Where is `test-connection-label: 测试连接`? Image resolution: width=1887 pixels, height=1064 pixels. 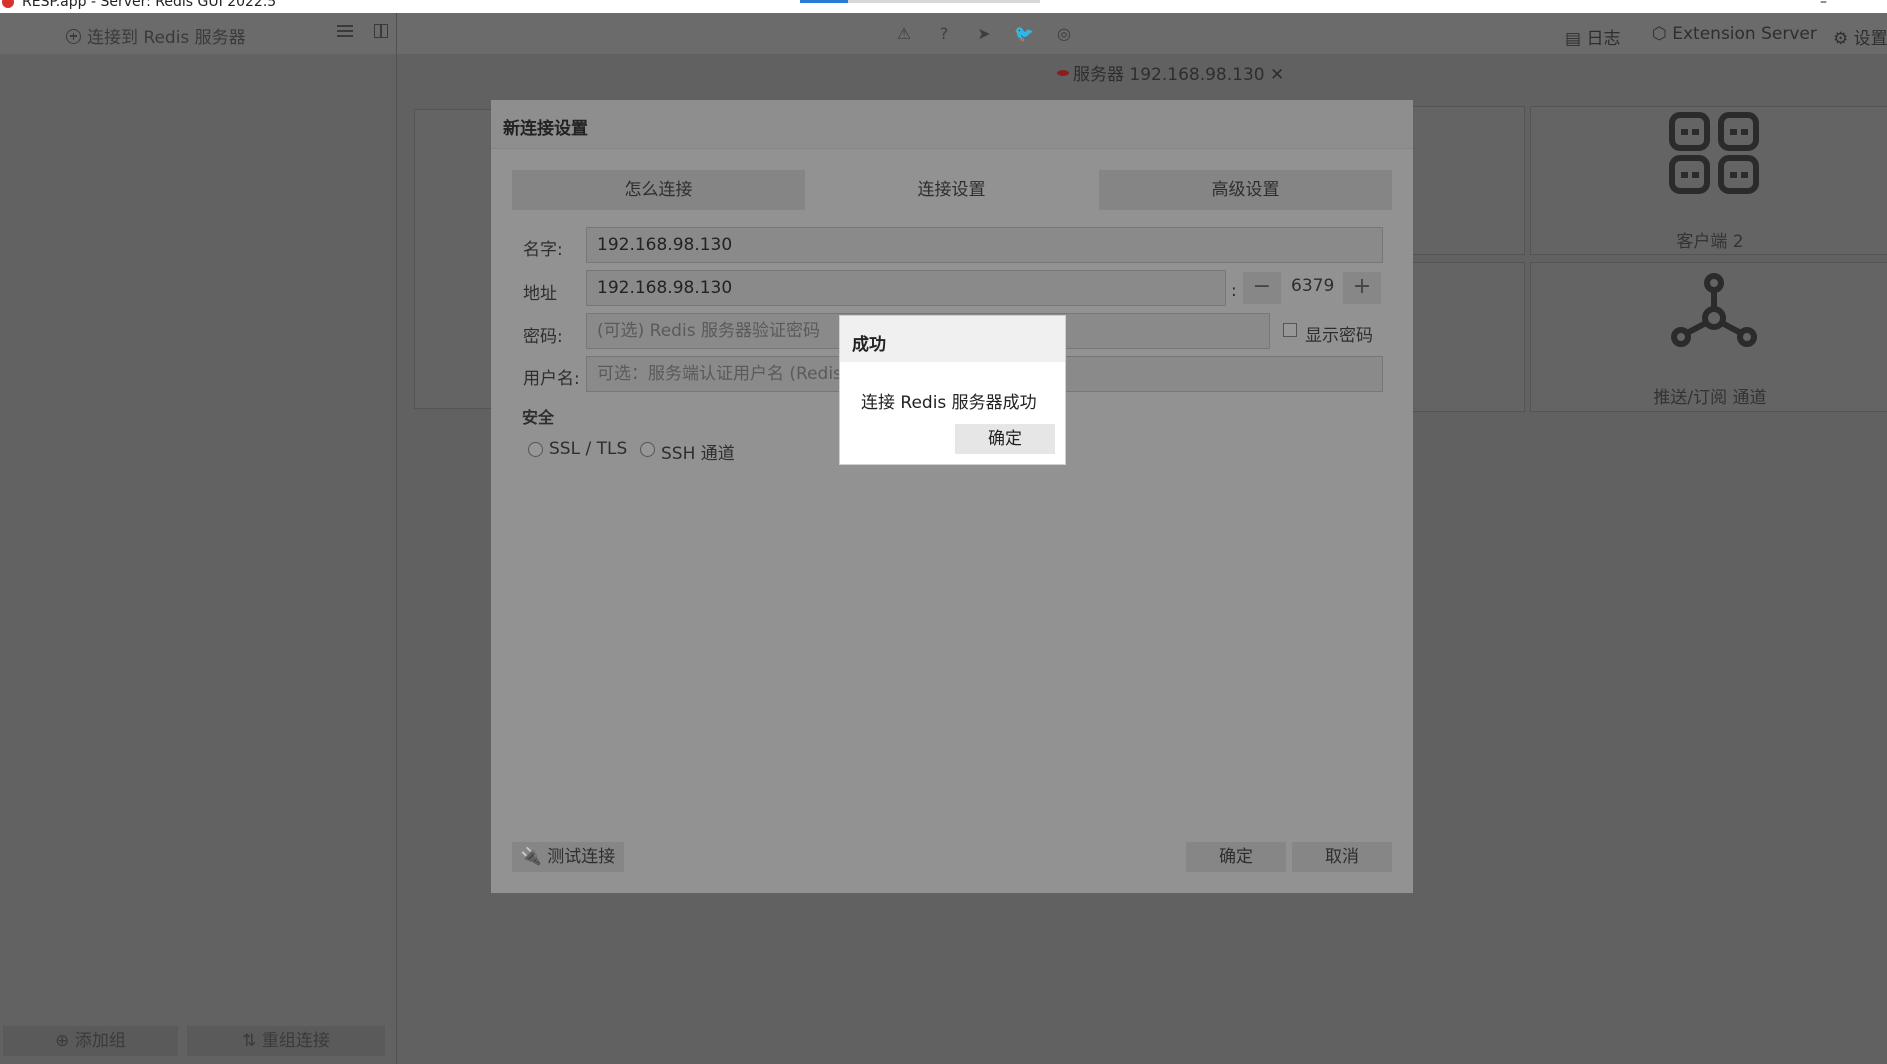 test-connection-label: 测试连接 is located at coordinates (581, 857).